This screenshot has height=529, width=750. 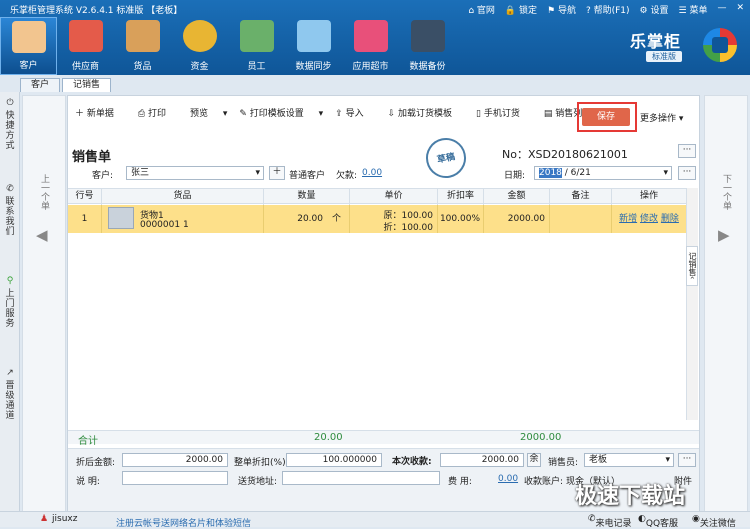 I want to click on power-icon: ⏻, so click(x=10, y=103).